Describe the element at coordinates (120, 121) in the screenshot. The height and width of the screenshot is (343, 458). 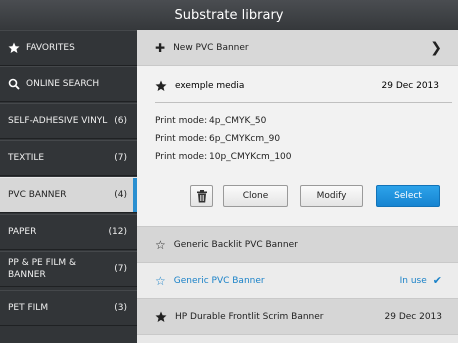
I see `sidebar-item-count: (6)` at that location.